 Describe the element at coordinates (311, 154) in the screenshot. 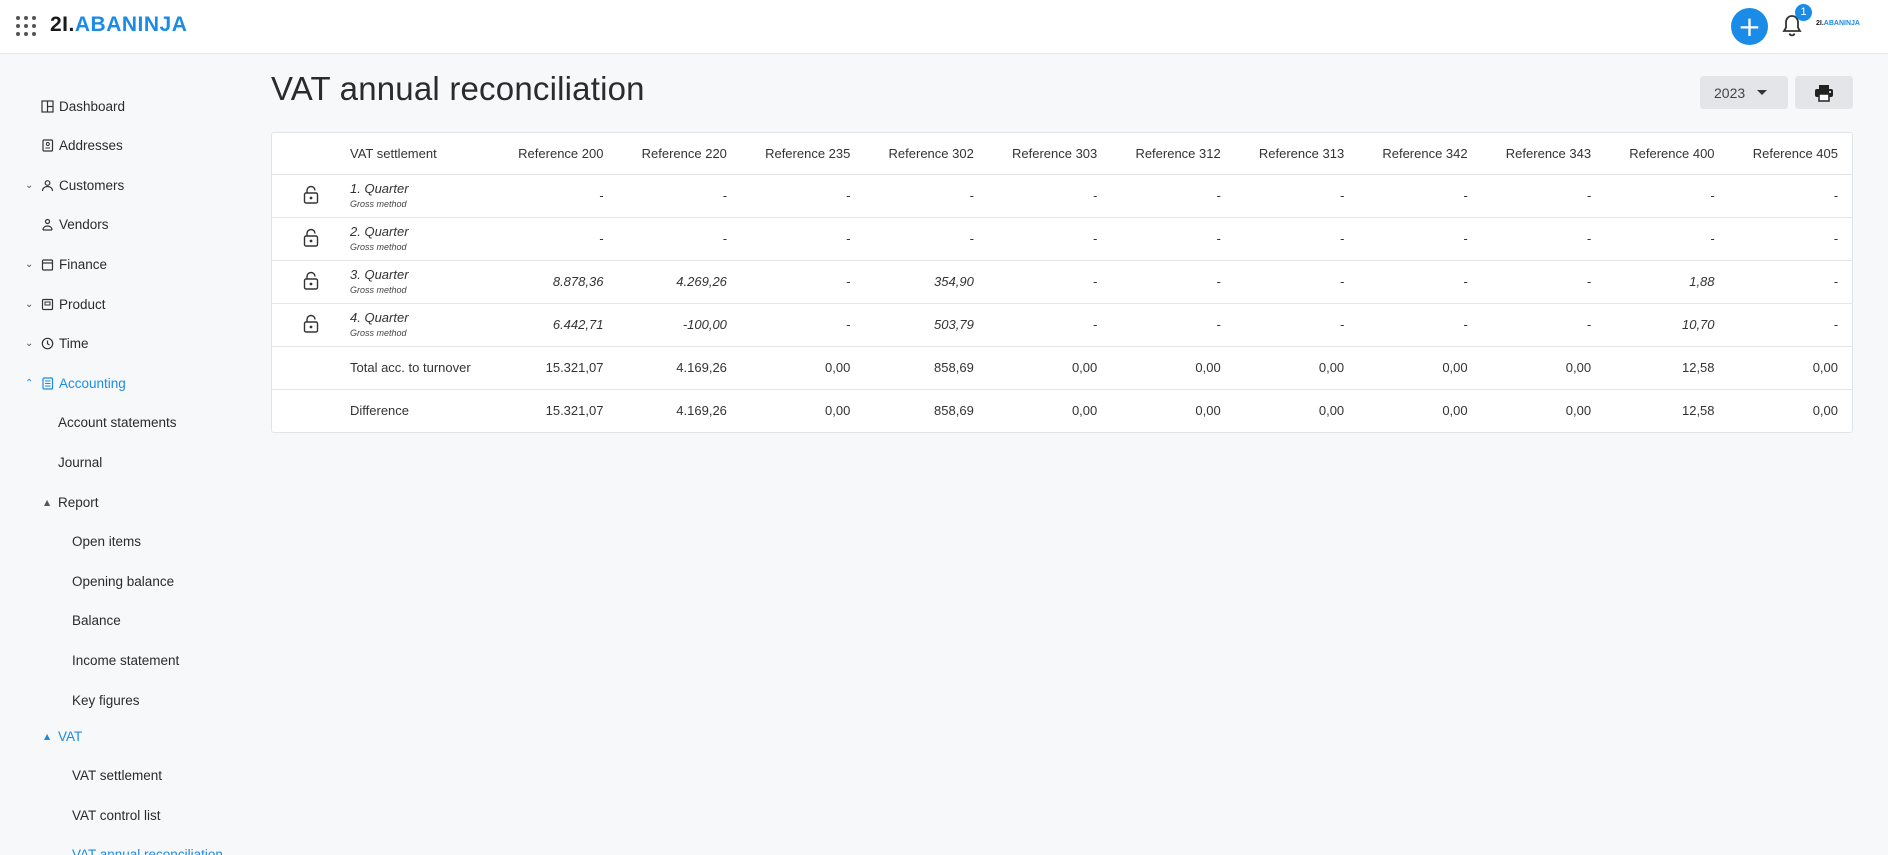

I see `lock-column-header` at that location.